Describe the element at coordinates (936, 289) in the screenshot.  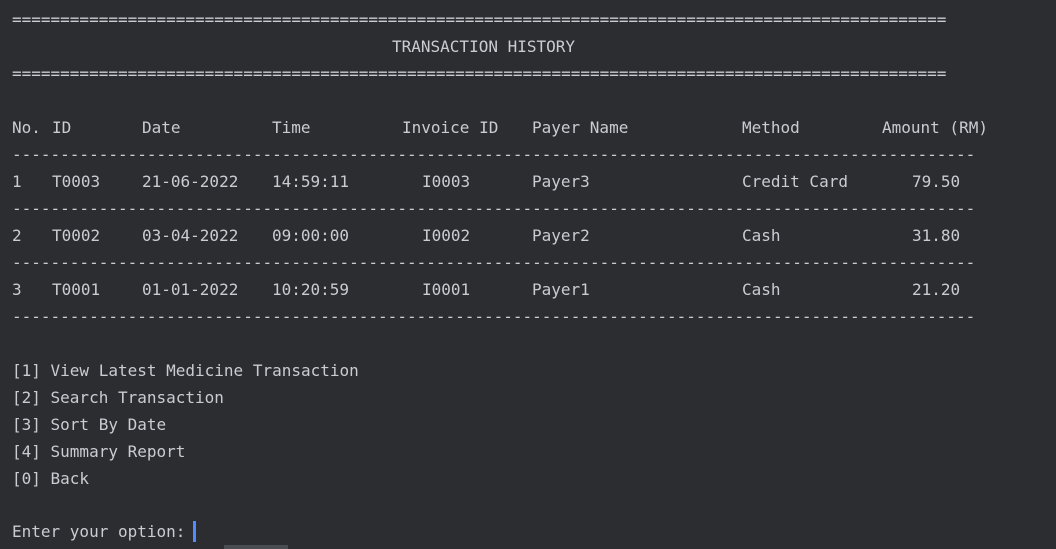
I see `row-amount: 21.20` at that location.